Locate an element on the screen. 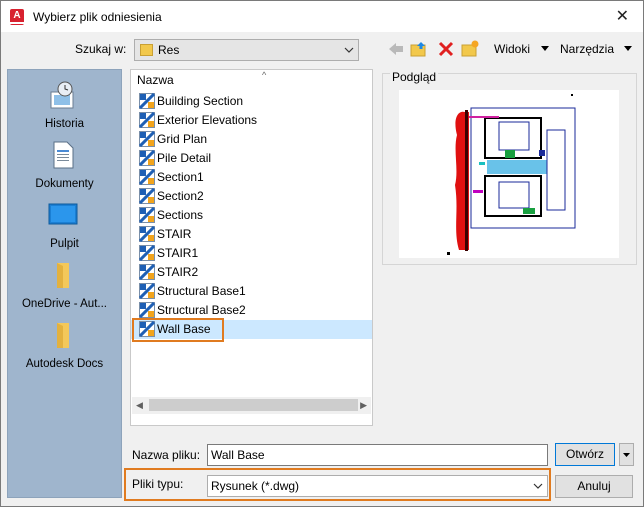 Image resolution: width=644 pixels, height=507 pixels. tools-dropdown-arrow-icon is located at coordinates (628, 48).